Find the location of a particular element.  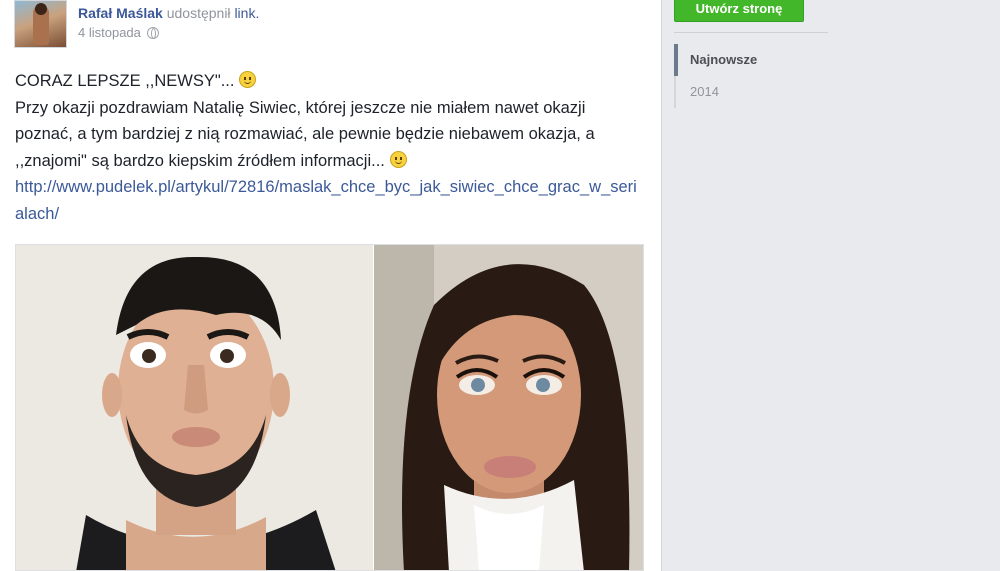

post-date-link: 4 listopada is located at coordinates (109, 32).